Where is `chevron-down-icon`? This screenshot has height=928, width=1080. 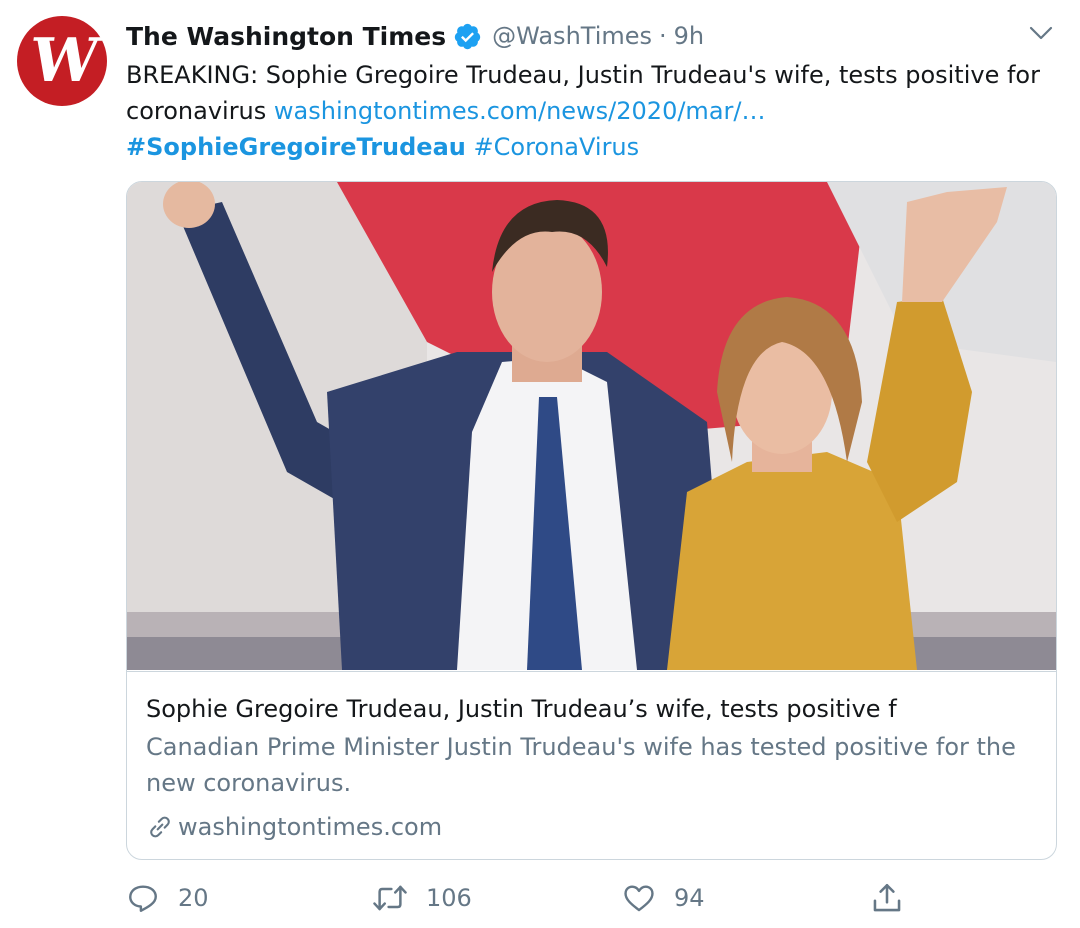 chevron-down-icon is located at coordinates (1041, 33).